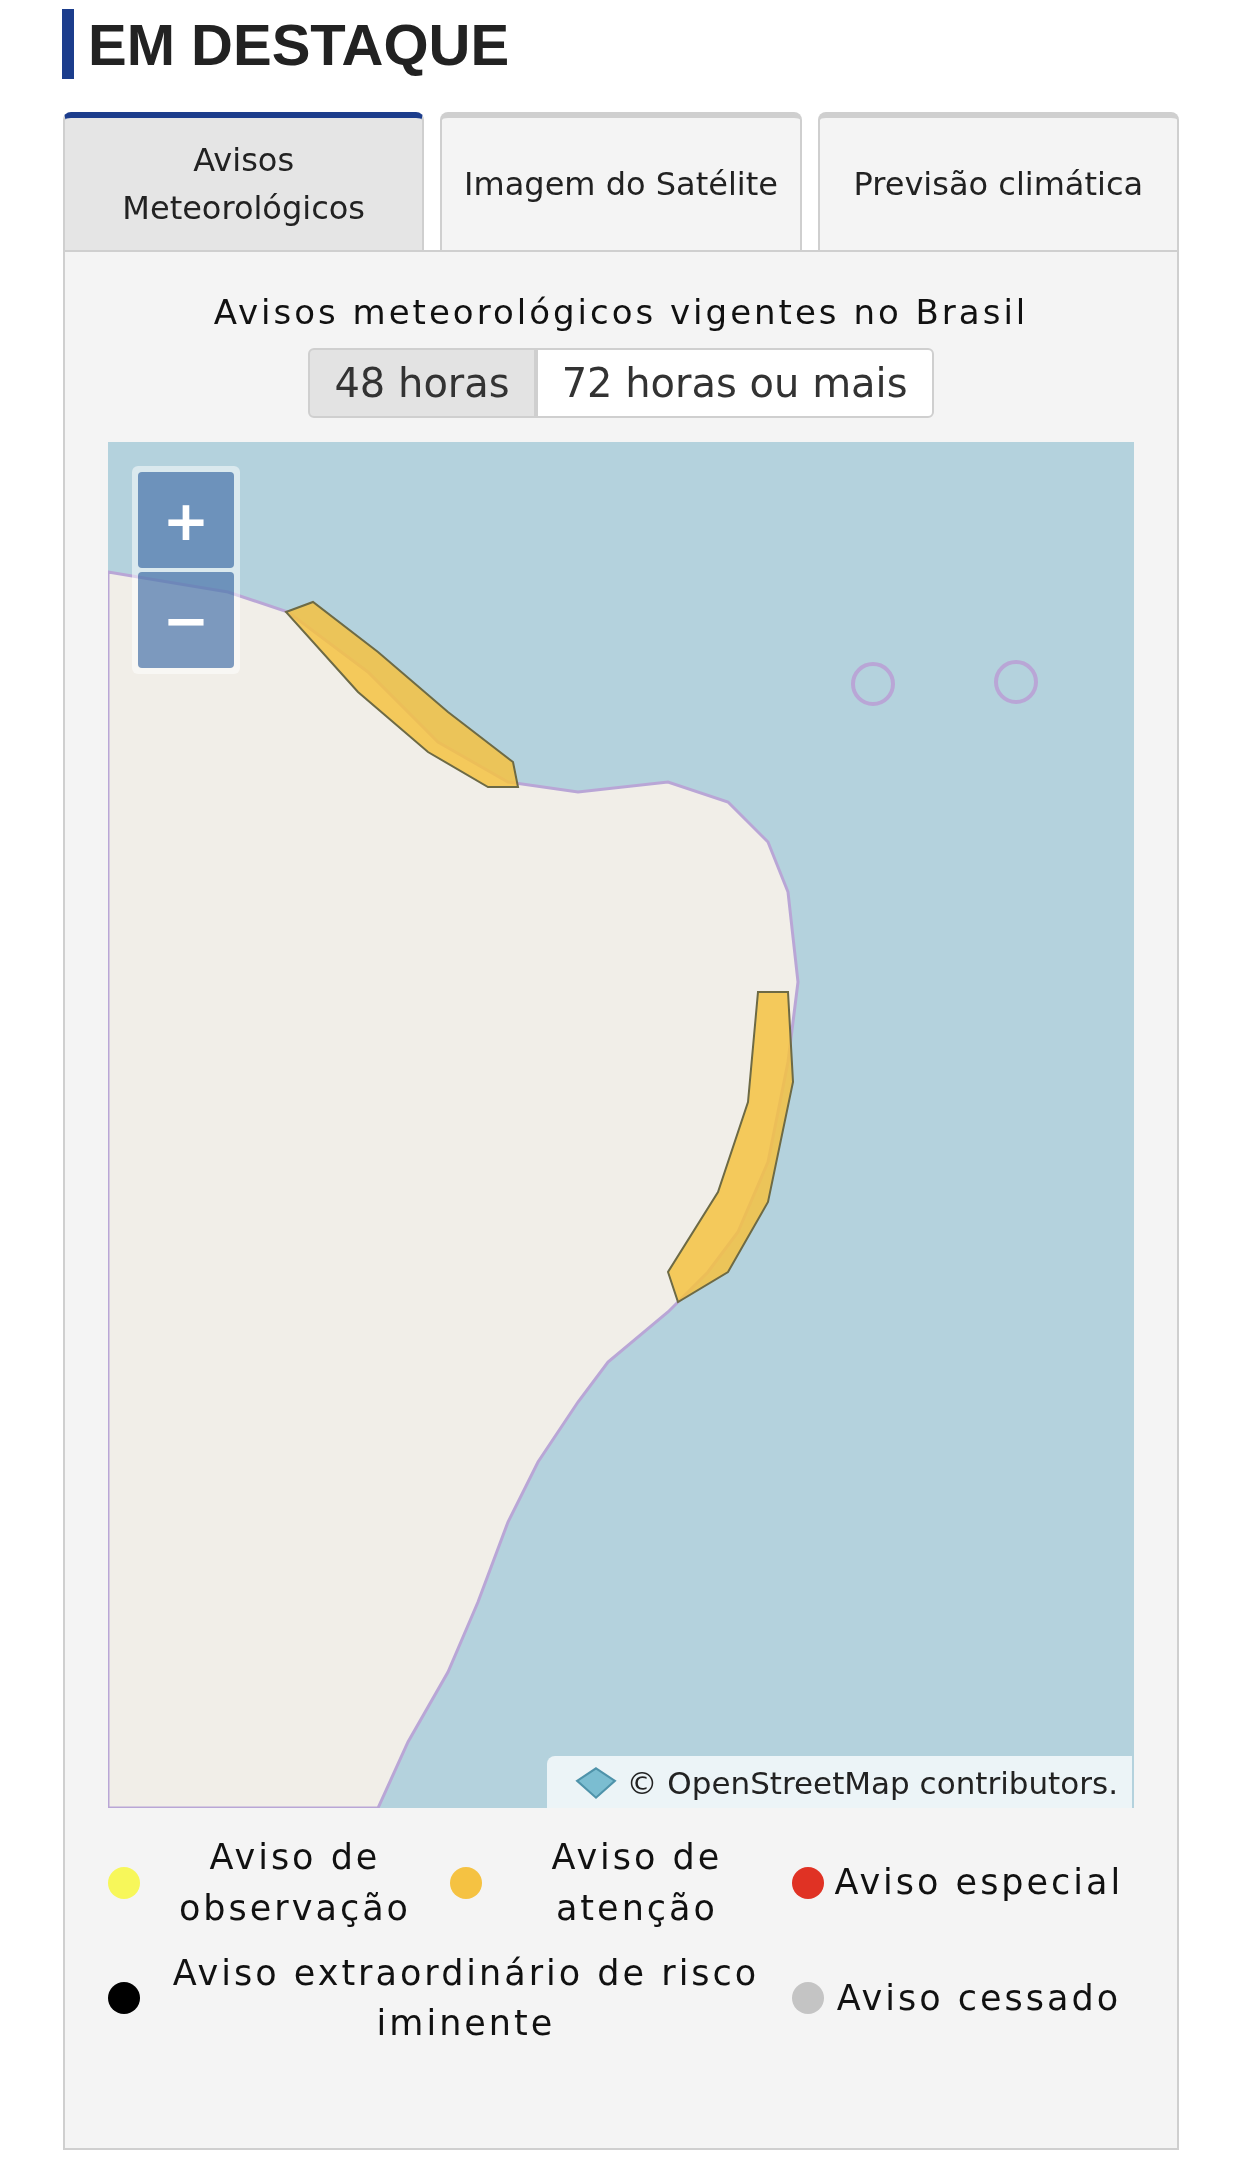  I want to click on legend-label: Aviso cessado, so click(979, 1998).